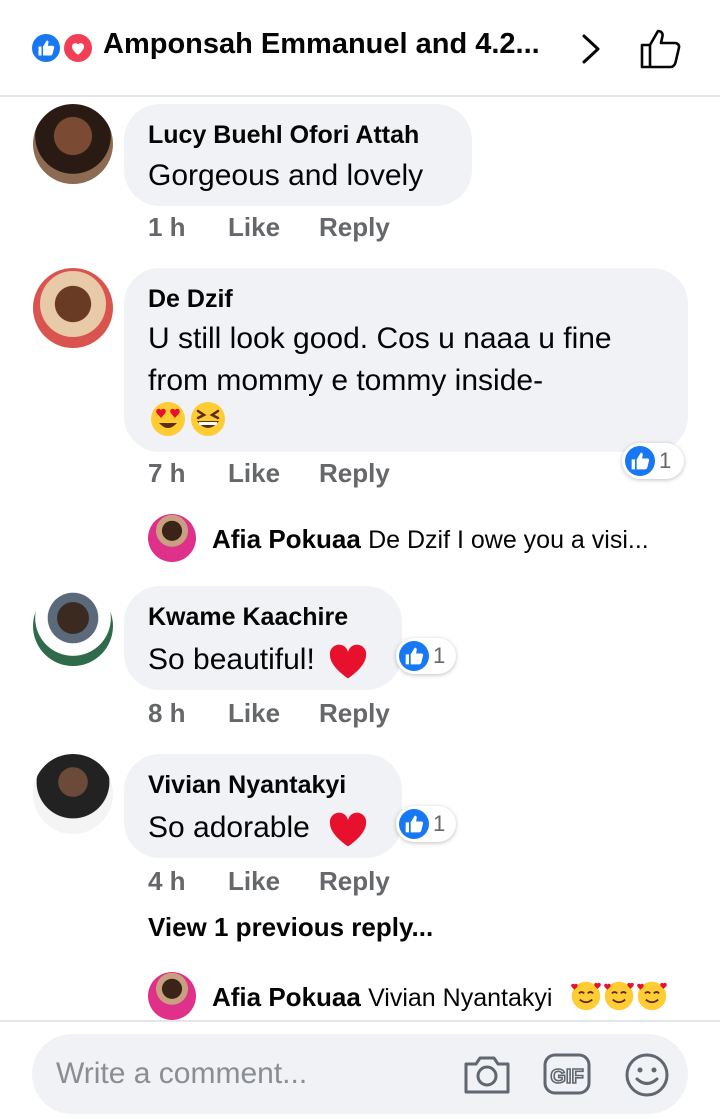  I want to click on comment-time: 4 h, so click(167, 881).